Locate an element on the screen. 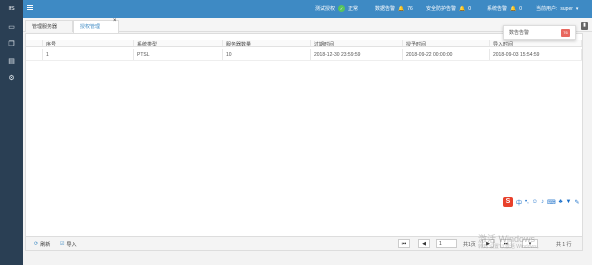 The image size is (592, 265). windows-activation-watermark: 激活 Windows 转到'设置'以激活 Windows。 is located at coordinates (510, 241).